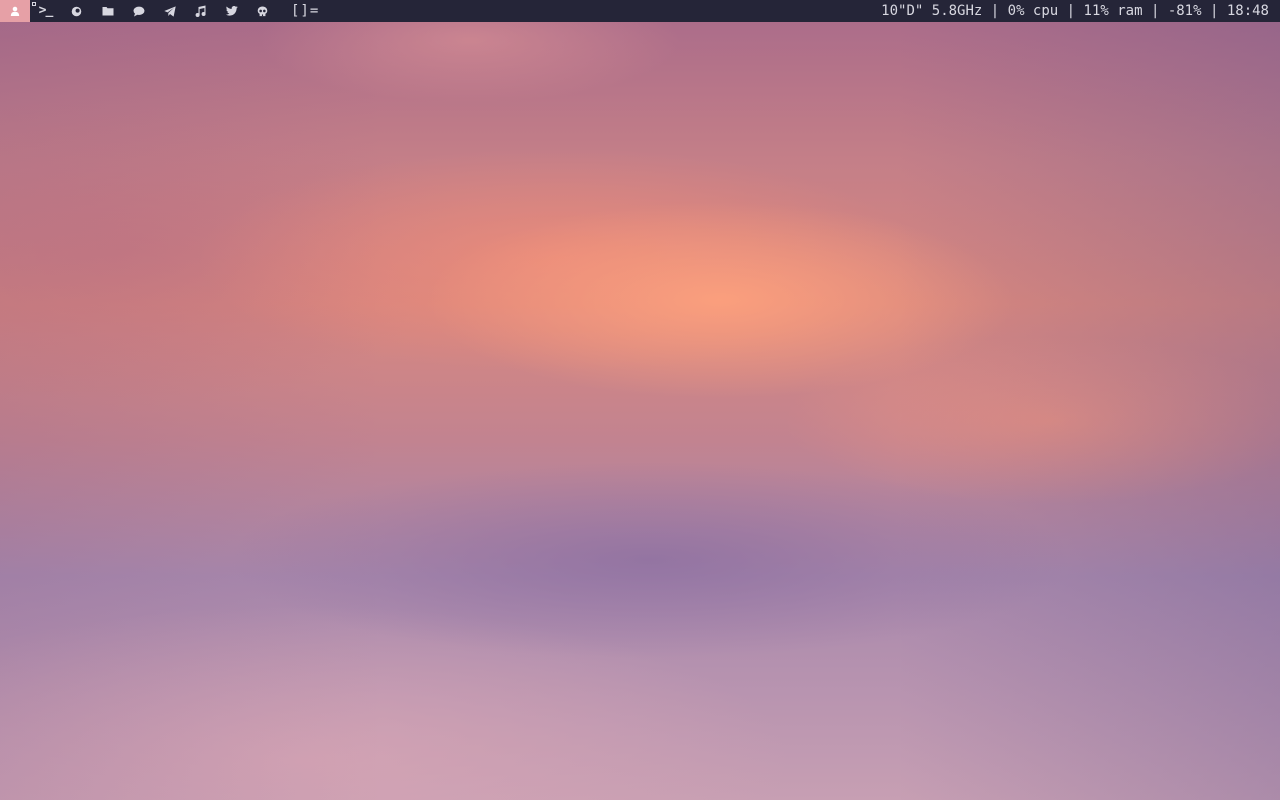  What do you see at coordinates (1033, 11) in the screenshot?
I see `cpu-usage: 0% cpu` at bounding box center [1033, 11].